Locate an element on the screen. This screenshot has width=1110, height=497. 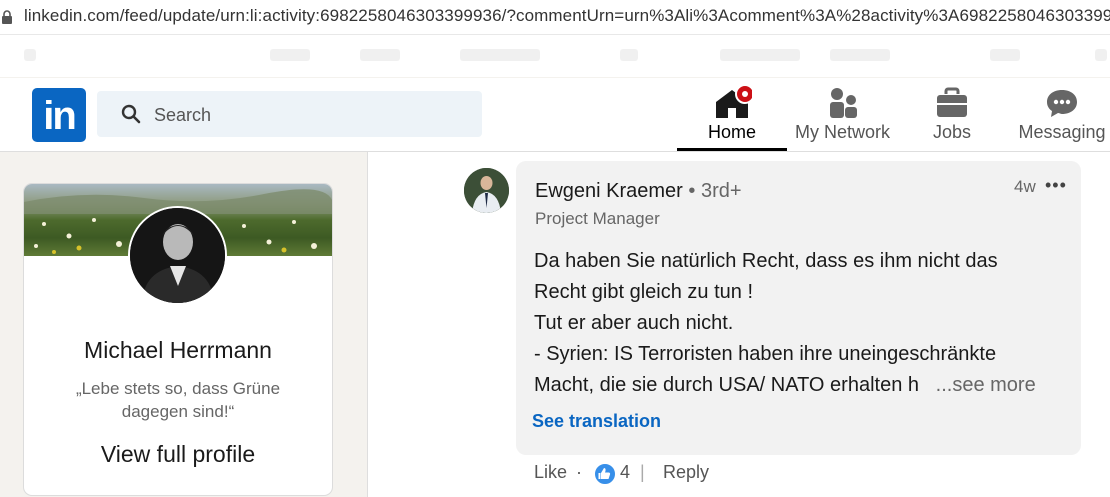
see-translation-link: See translation is located at coordinates (596, 421).